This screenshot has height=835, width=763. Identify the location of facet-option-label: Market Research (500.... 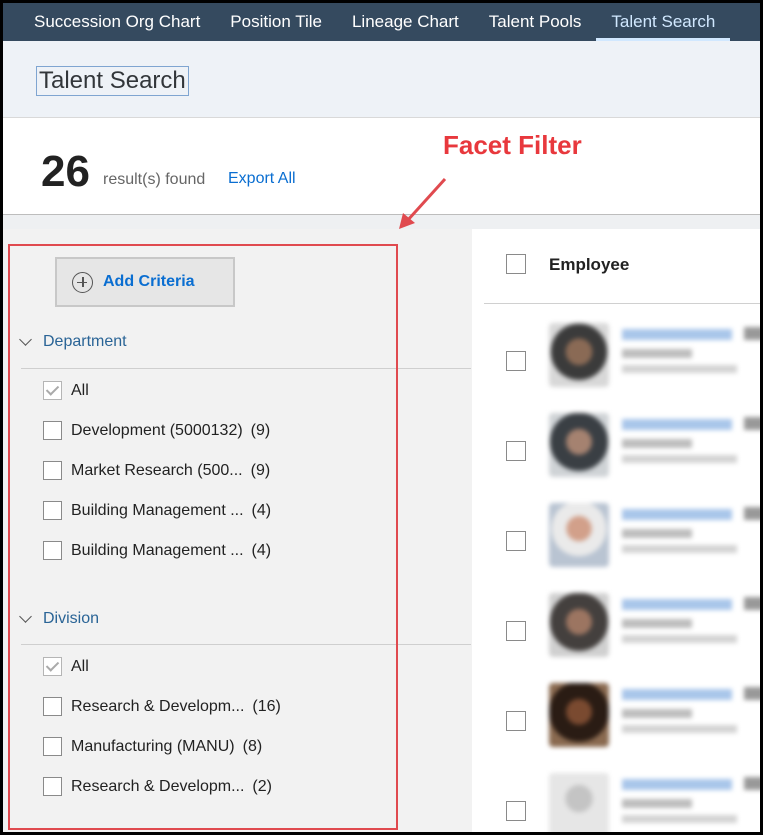
(157, 470).